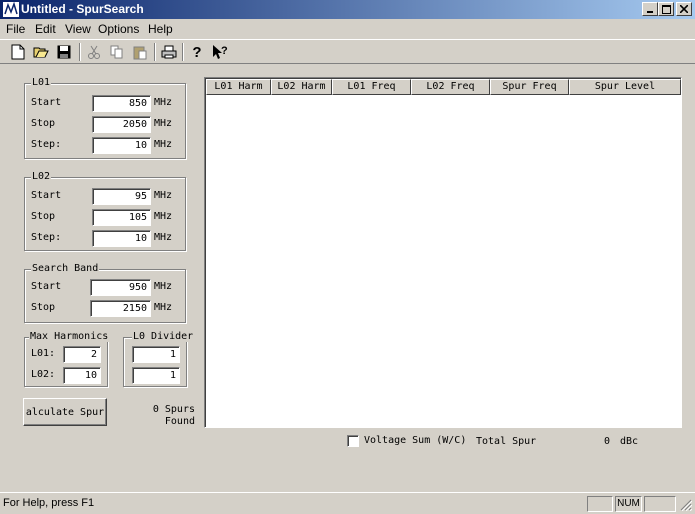 This screenshot has height=514, width=695. Describe the element at coordinates (78, 29) in the screenshot. I see `menu-view: View` at that location.